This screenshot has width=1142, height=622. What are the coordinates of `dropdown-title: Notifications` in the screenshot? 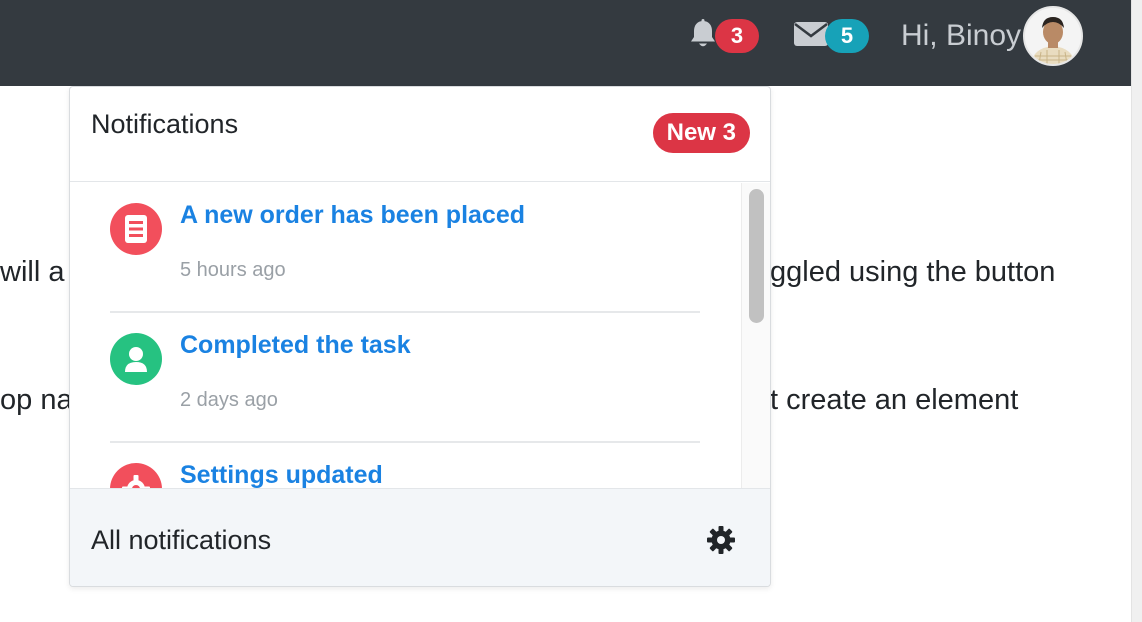 It's located at (165, 124).